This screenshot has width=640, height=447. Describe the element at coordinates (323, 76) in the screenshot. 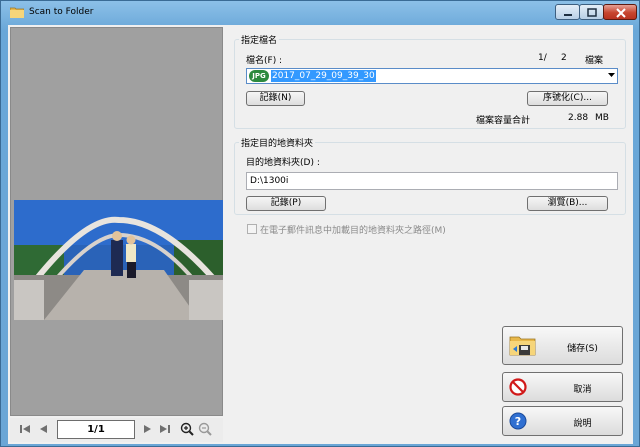

I see `file-name-value: 2017_07_29_09_39_30` at that location.